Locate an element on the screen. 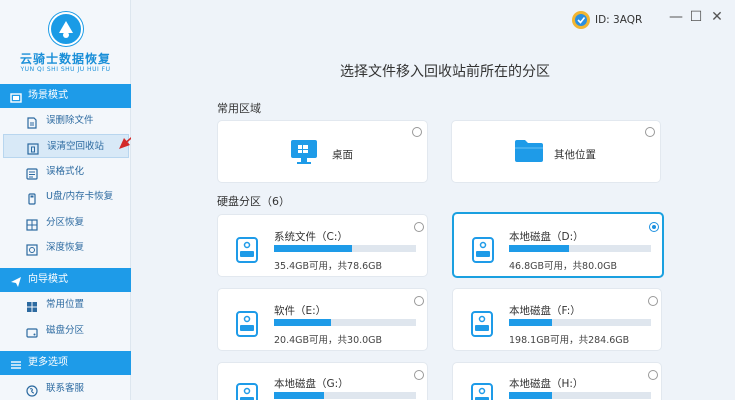 The image size is (735, 400). guide-icon is located at coordinates (16, 280).